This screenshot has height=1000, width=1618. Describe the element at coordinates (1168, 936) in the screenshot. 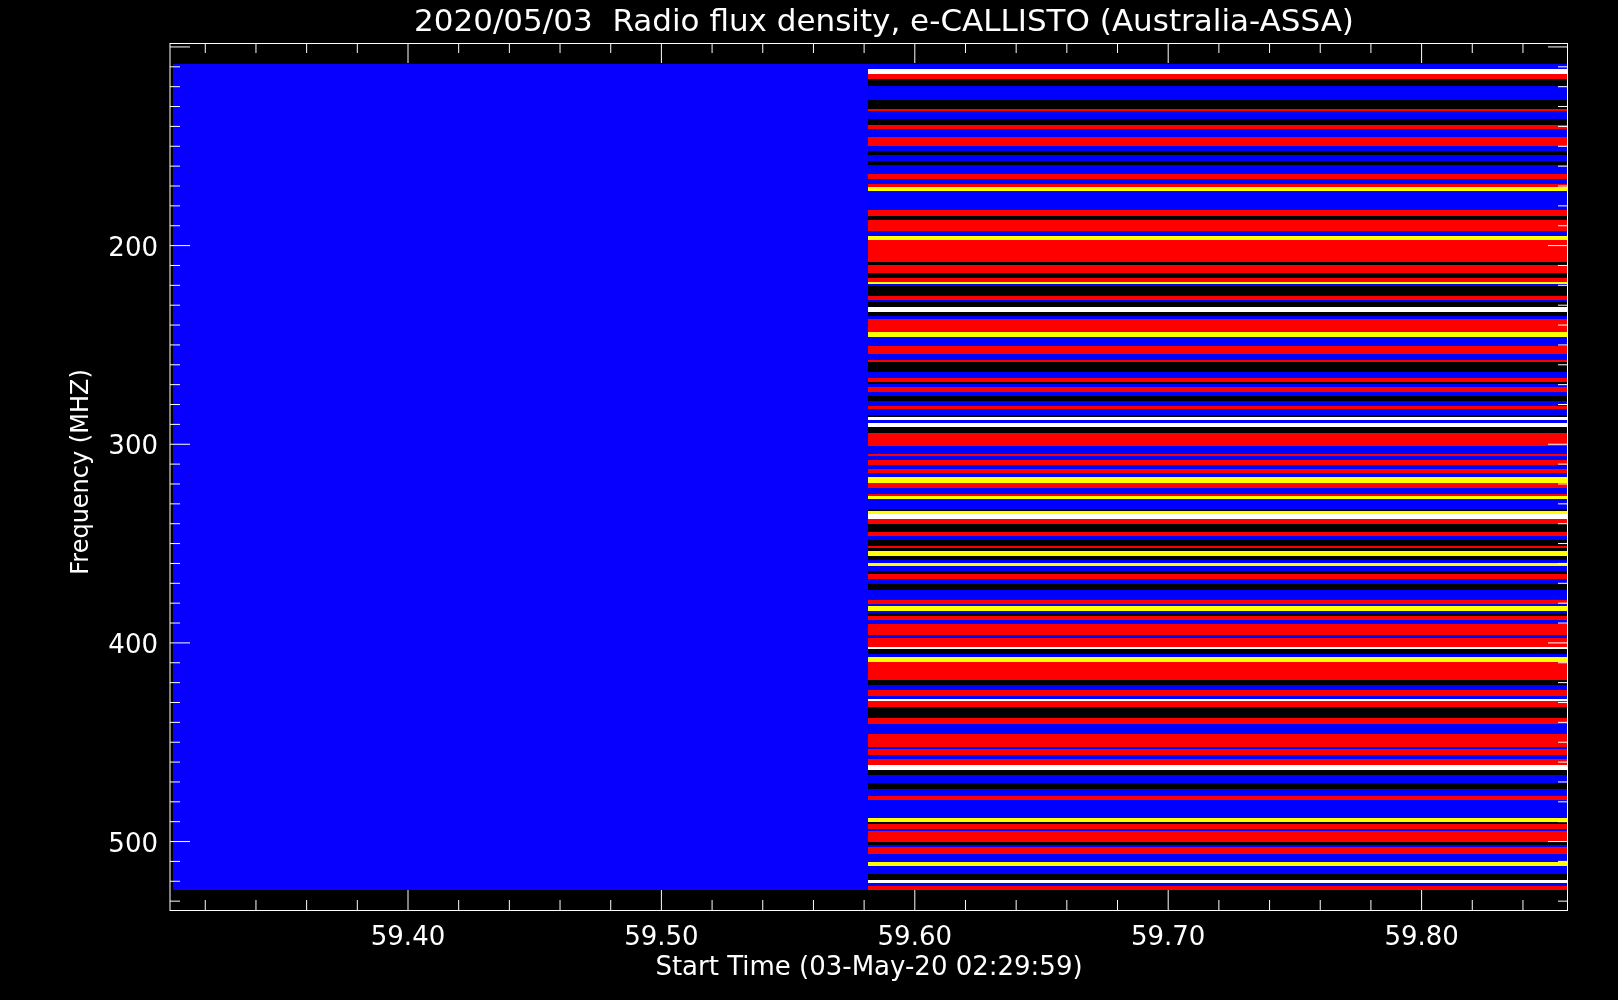

I see `x-tick-label: 59.70` at that location.